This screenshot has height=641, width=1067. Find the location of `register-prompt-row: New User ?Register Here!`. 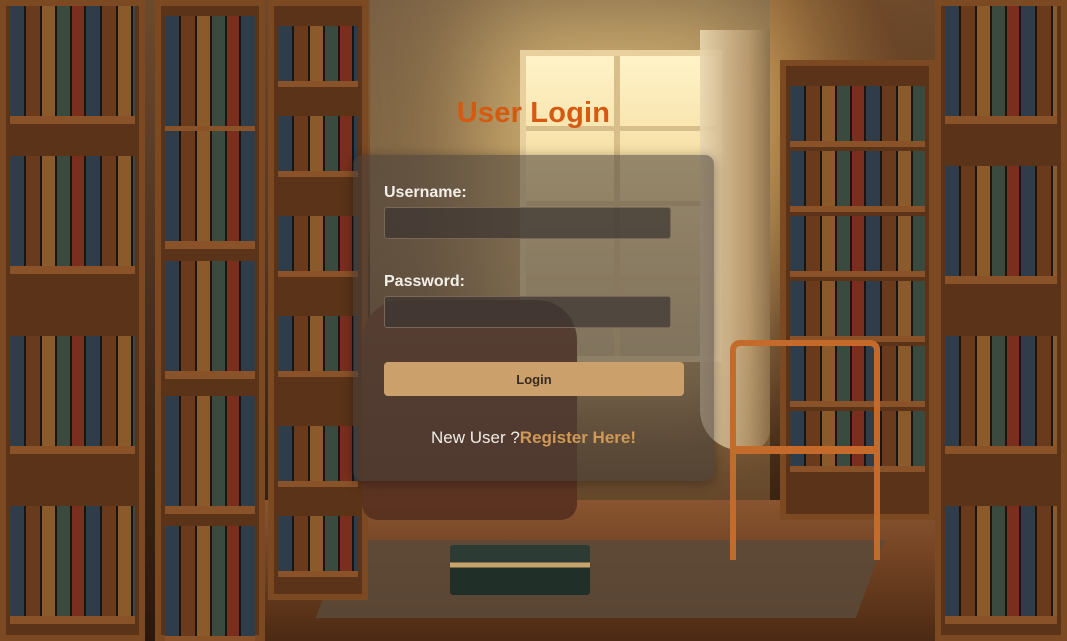

register-prompt-row: New User ?Register Here! is located at coordinates (533, 438).